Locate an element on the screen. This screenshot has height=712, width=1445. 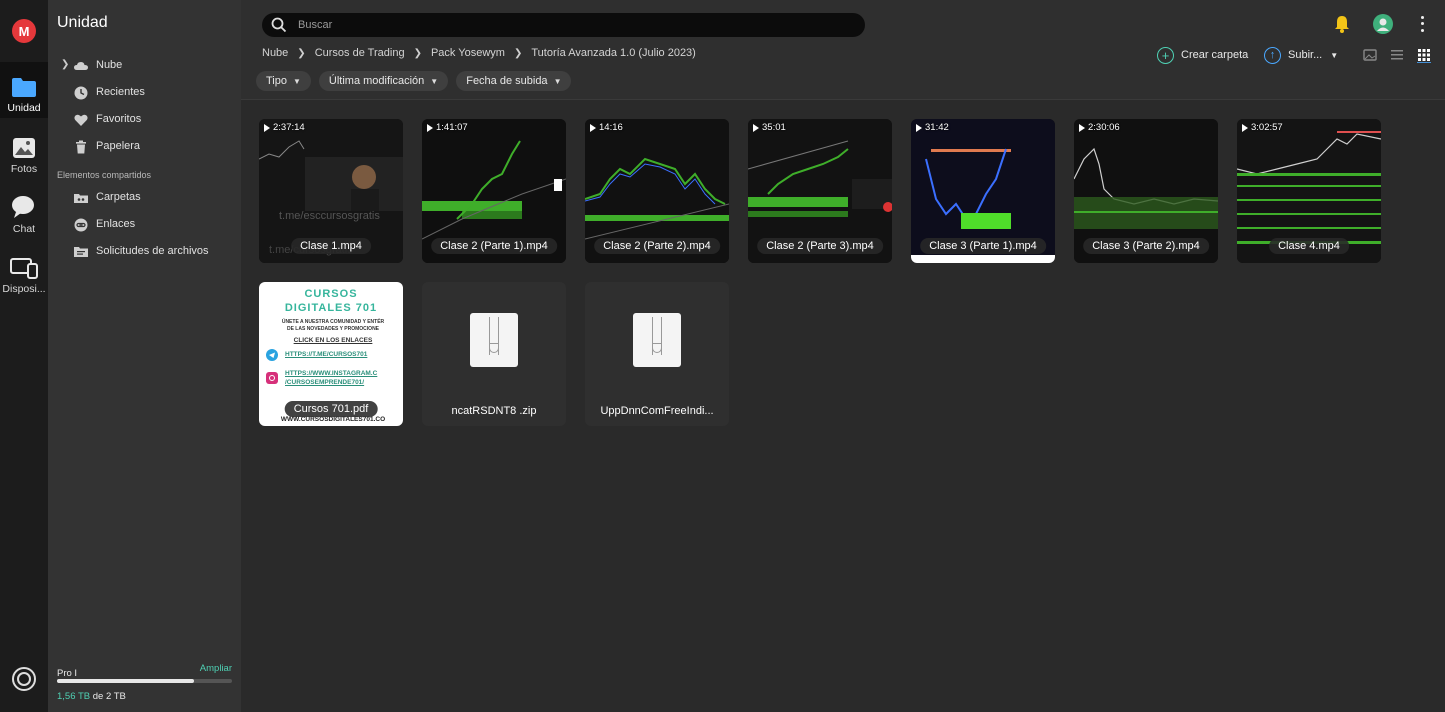
search-icon is located at coordinates (279, 25).